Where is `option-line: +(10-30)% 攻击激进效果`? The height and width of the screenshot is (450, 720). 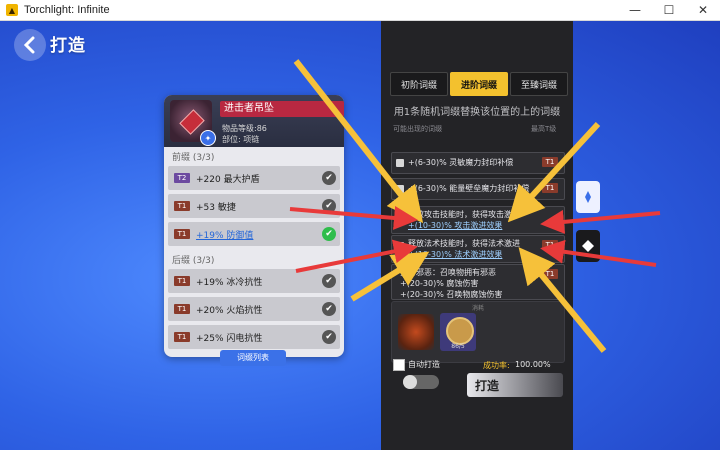 option-line: +(10-30)% 攻击激进效果 is located at coordinates (486, 225).